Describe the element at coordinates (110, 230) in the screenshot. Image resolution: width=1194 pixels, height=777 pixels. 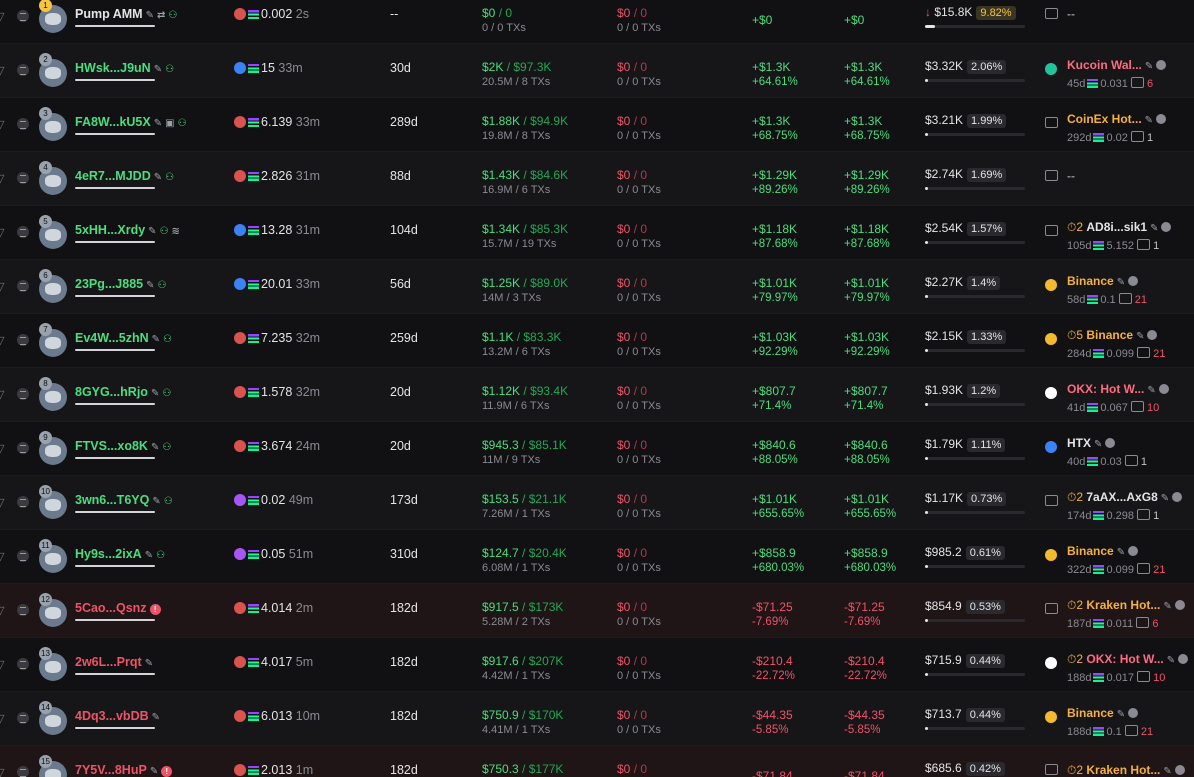
I see `wallet-address-text: 5xHH...Xrdy` at that location.